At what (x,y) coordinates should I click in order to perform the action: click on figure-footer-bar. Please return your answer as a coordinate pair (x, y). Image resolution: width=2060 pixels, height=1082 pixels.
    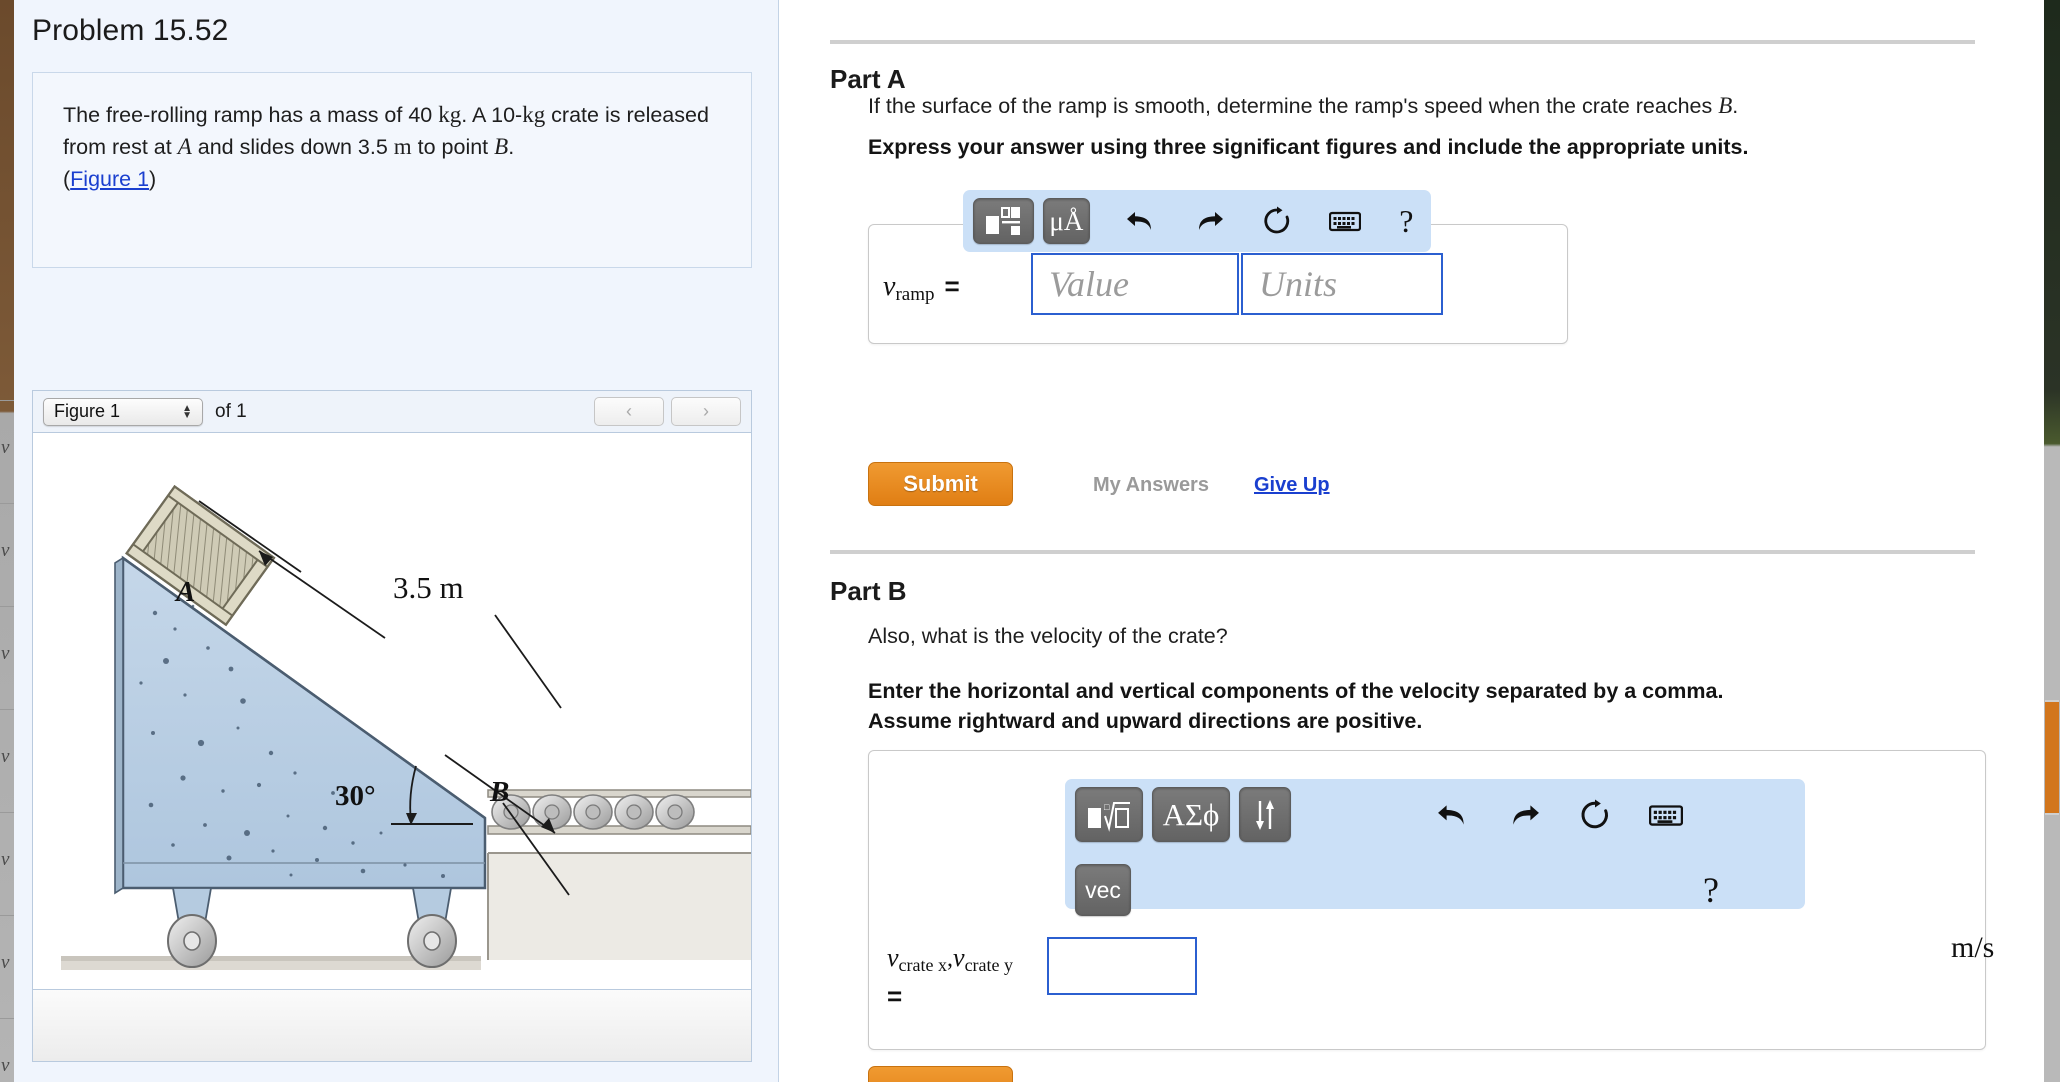
    Looking at the image, I should click on (392, 1025).